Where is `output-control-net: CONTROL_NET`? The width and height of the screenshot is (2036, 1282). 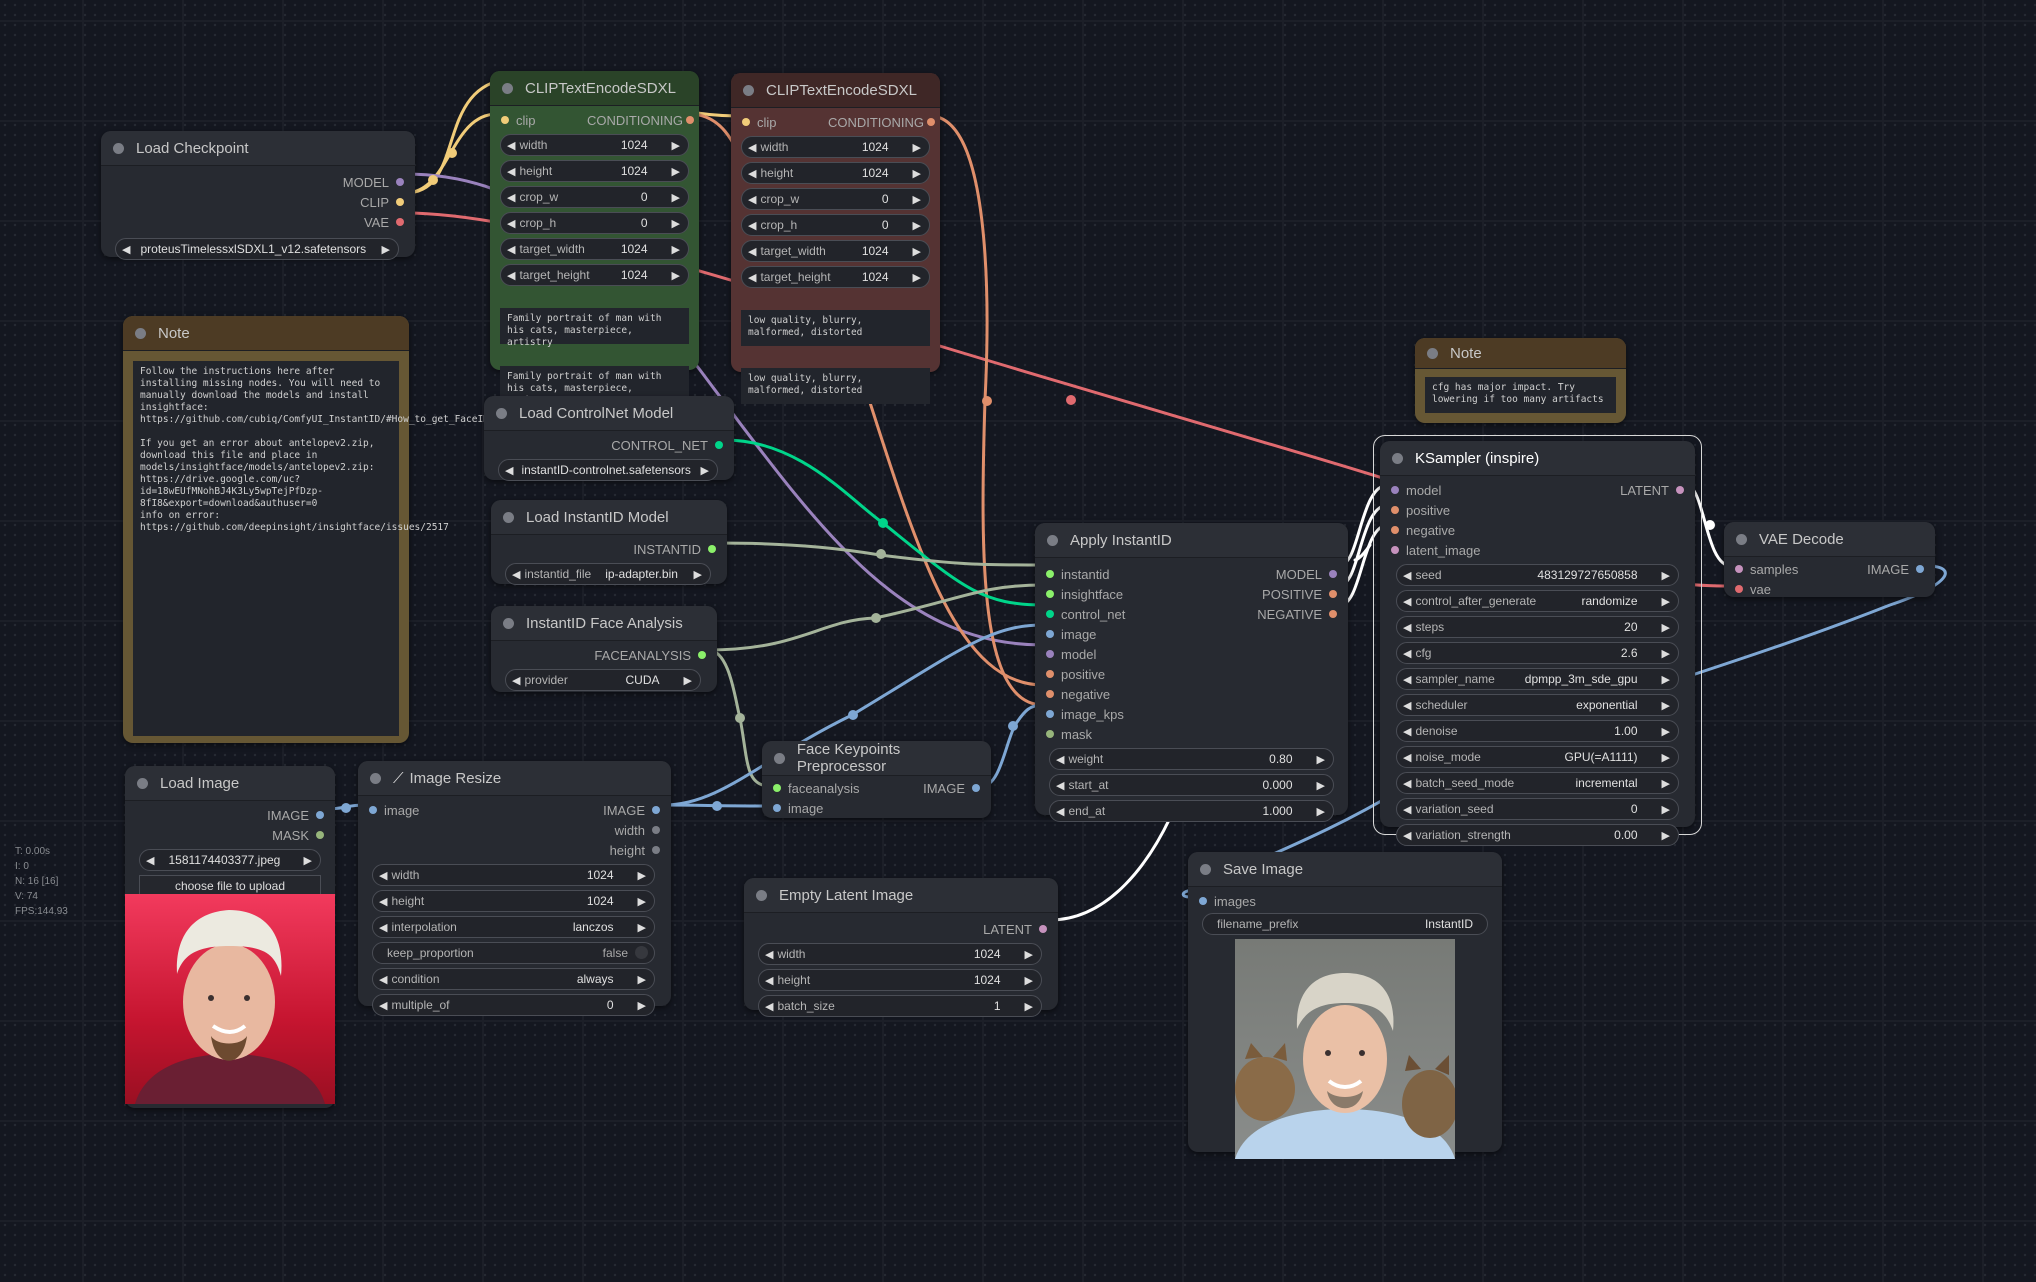
output-control-net: CONTROL_NET is located at coordinates (609, 445).